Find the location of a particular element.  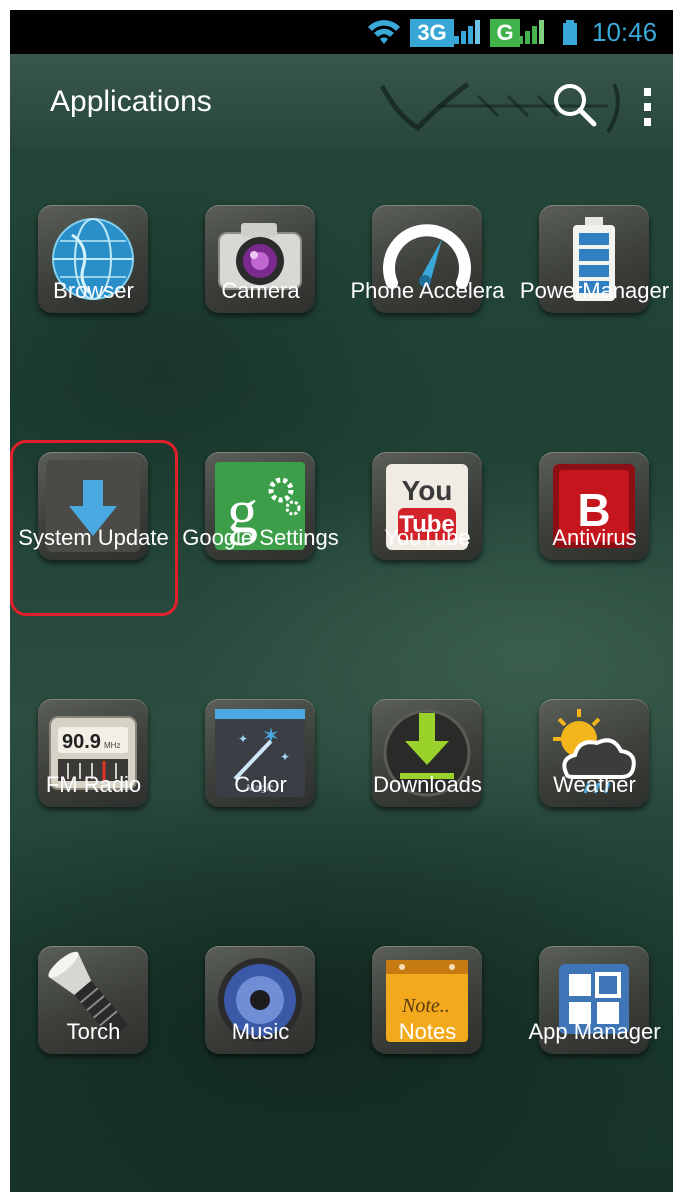

app-label: Camera is located at coordinates (260, 290).